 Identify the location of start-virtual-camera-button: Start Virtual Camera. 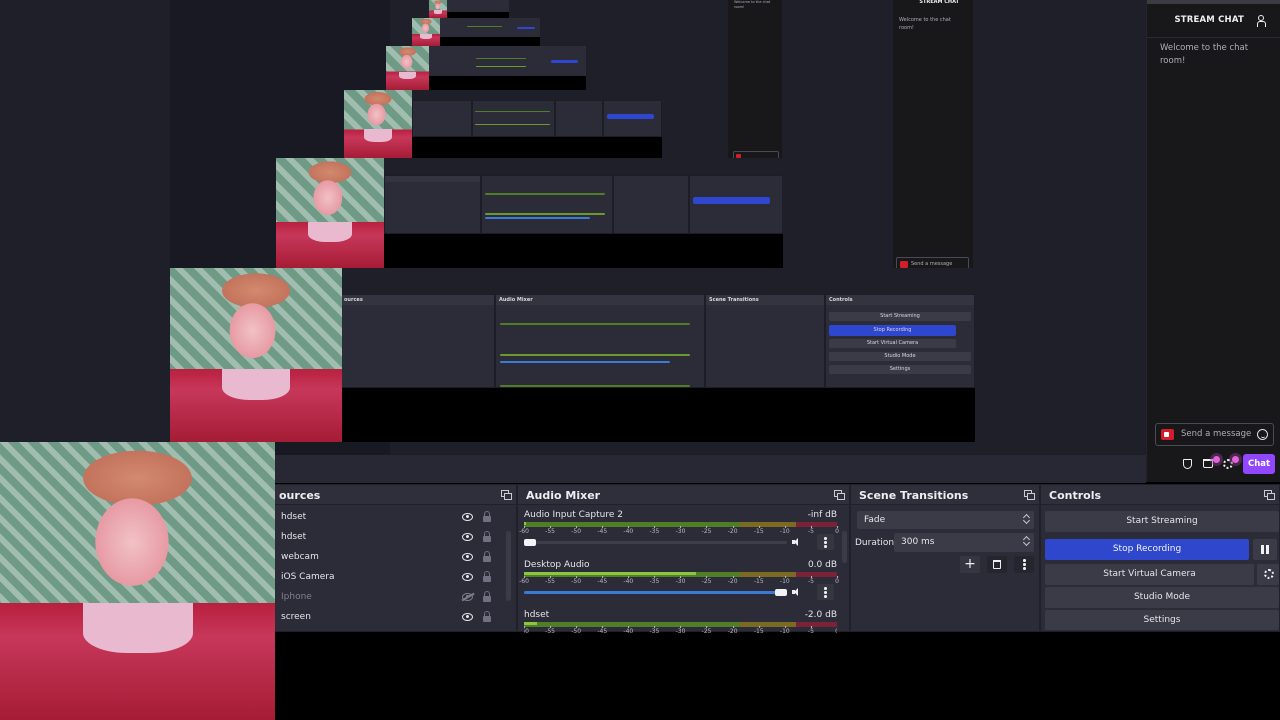
(1149, 574).